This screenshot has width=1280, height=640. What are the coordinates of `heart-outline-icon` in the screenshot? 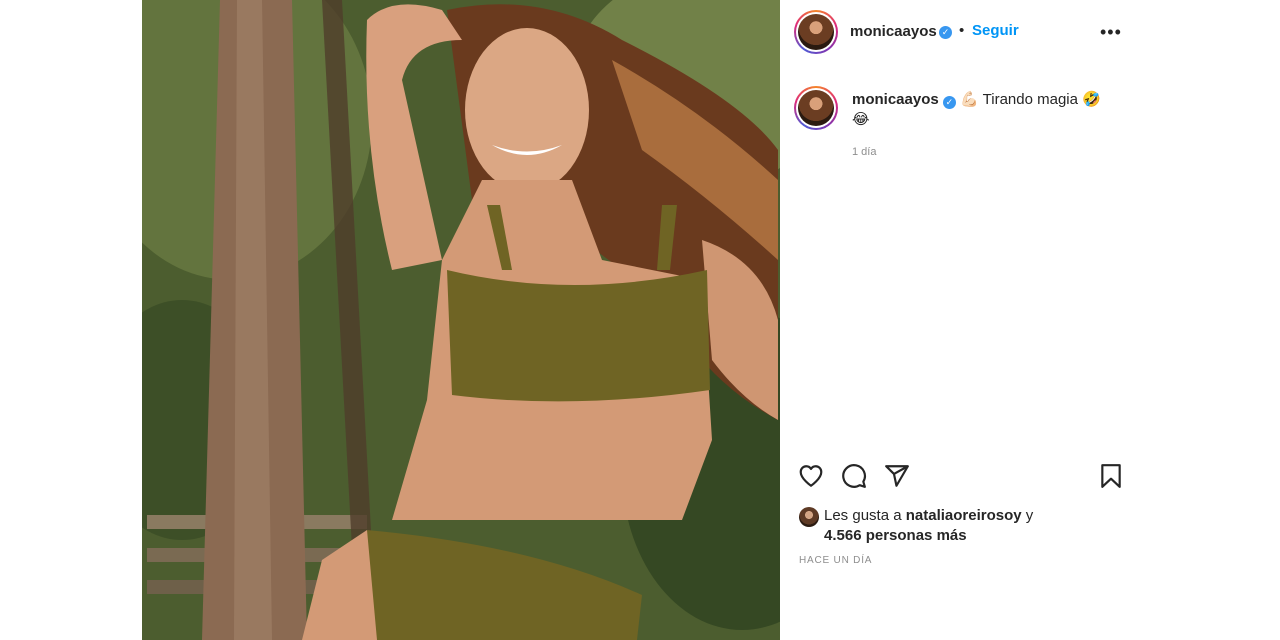 It's located at (811, 476).